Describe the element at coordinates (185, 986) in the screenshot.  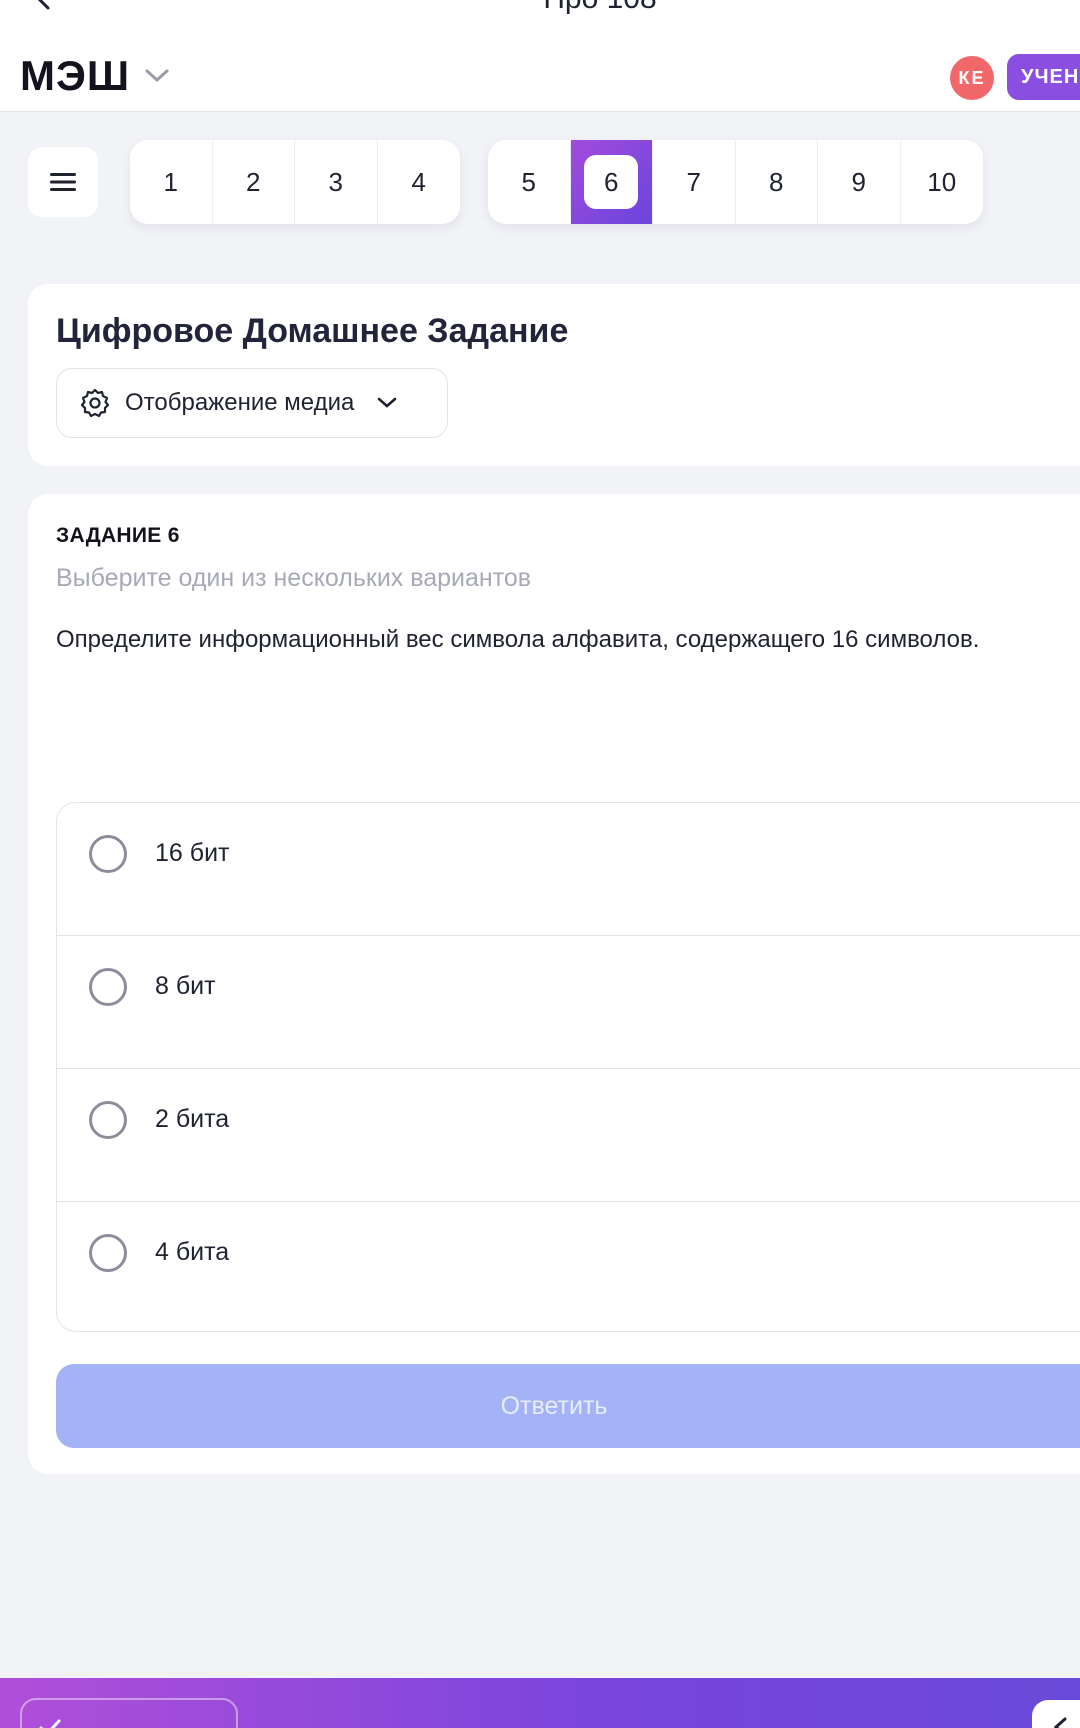
I see `answer-option-label: 8 бит` at that location.